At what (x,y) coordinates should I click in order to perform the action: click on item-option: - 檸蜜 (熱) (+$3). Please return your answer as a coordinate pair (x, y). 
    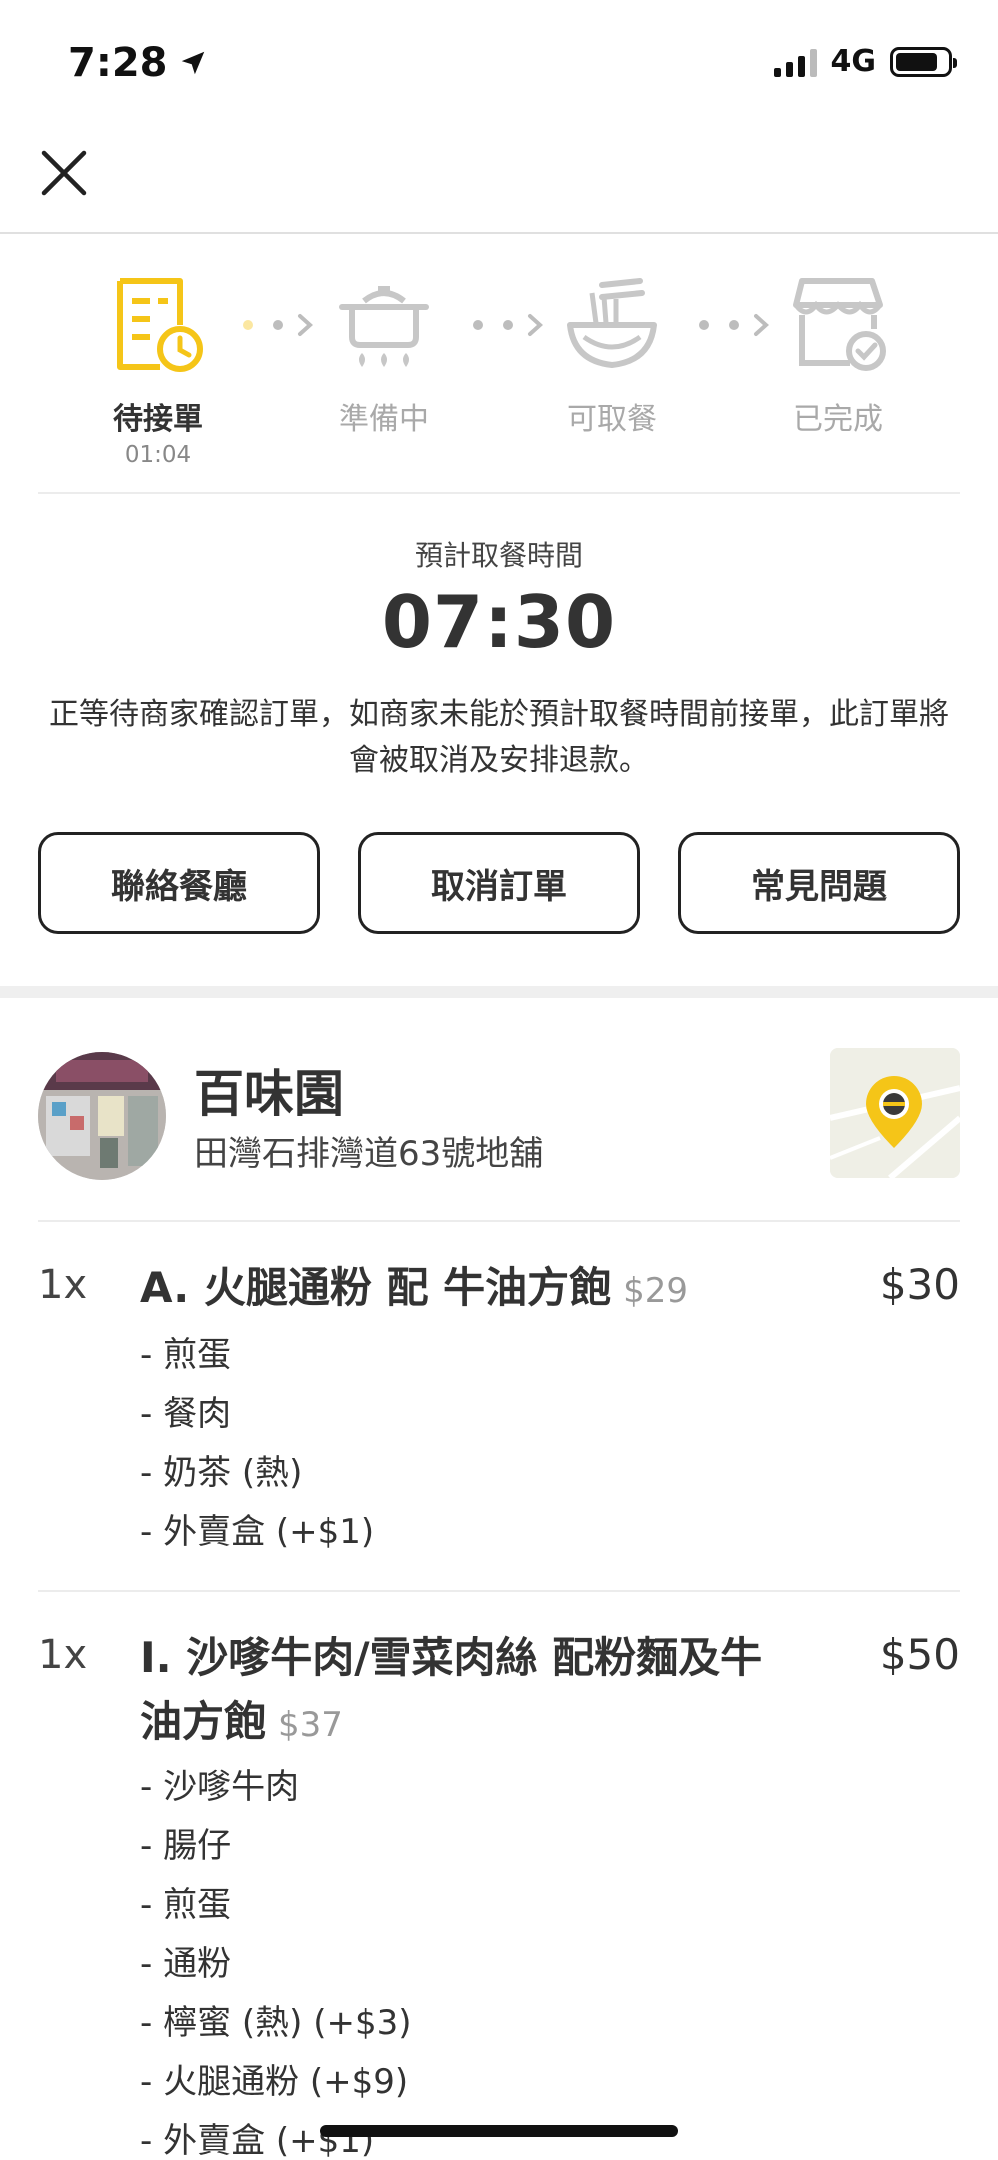
    Looking at the image, I should click on (276, 2023).